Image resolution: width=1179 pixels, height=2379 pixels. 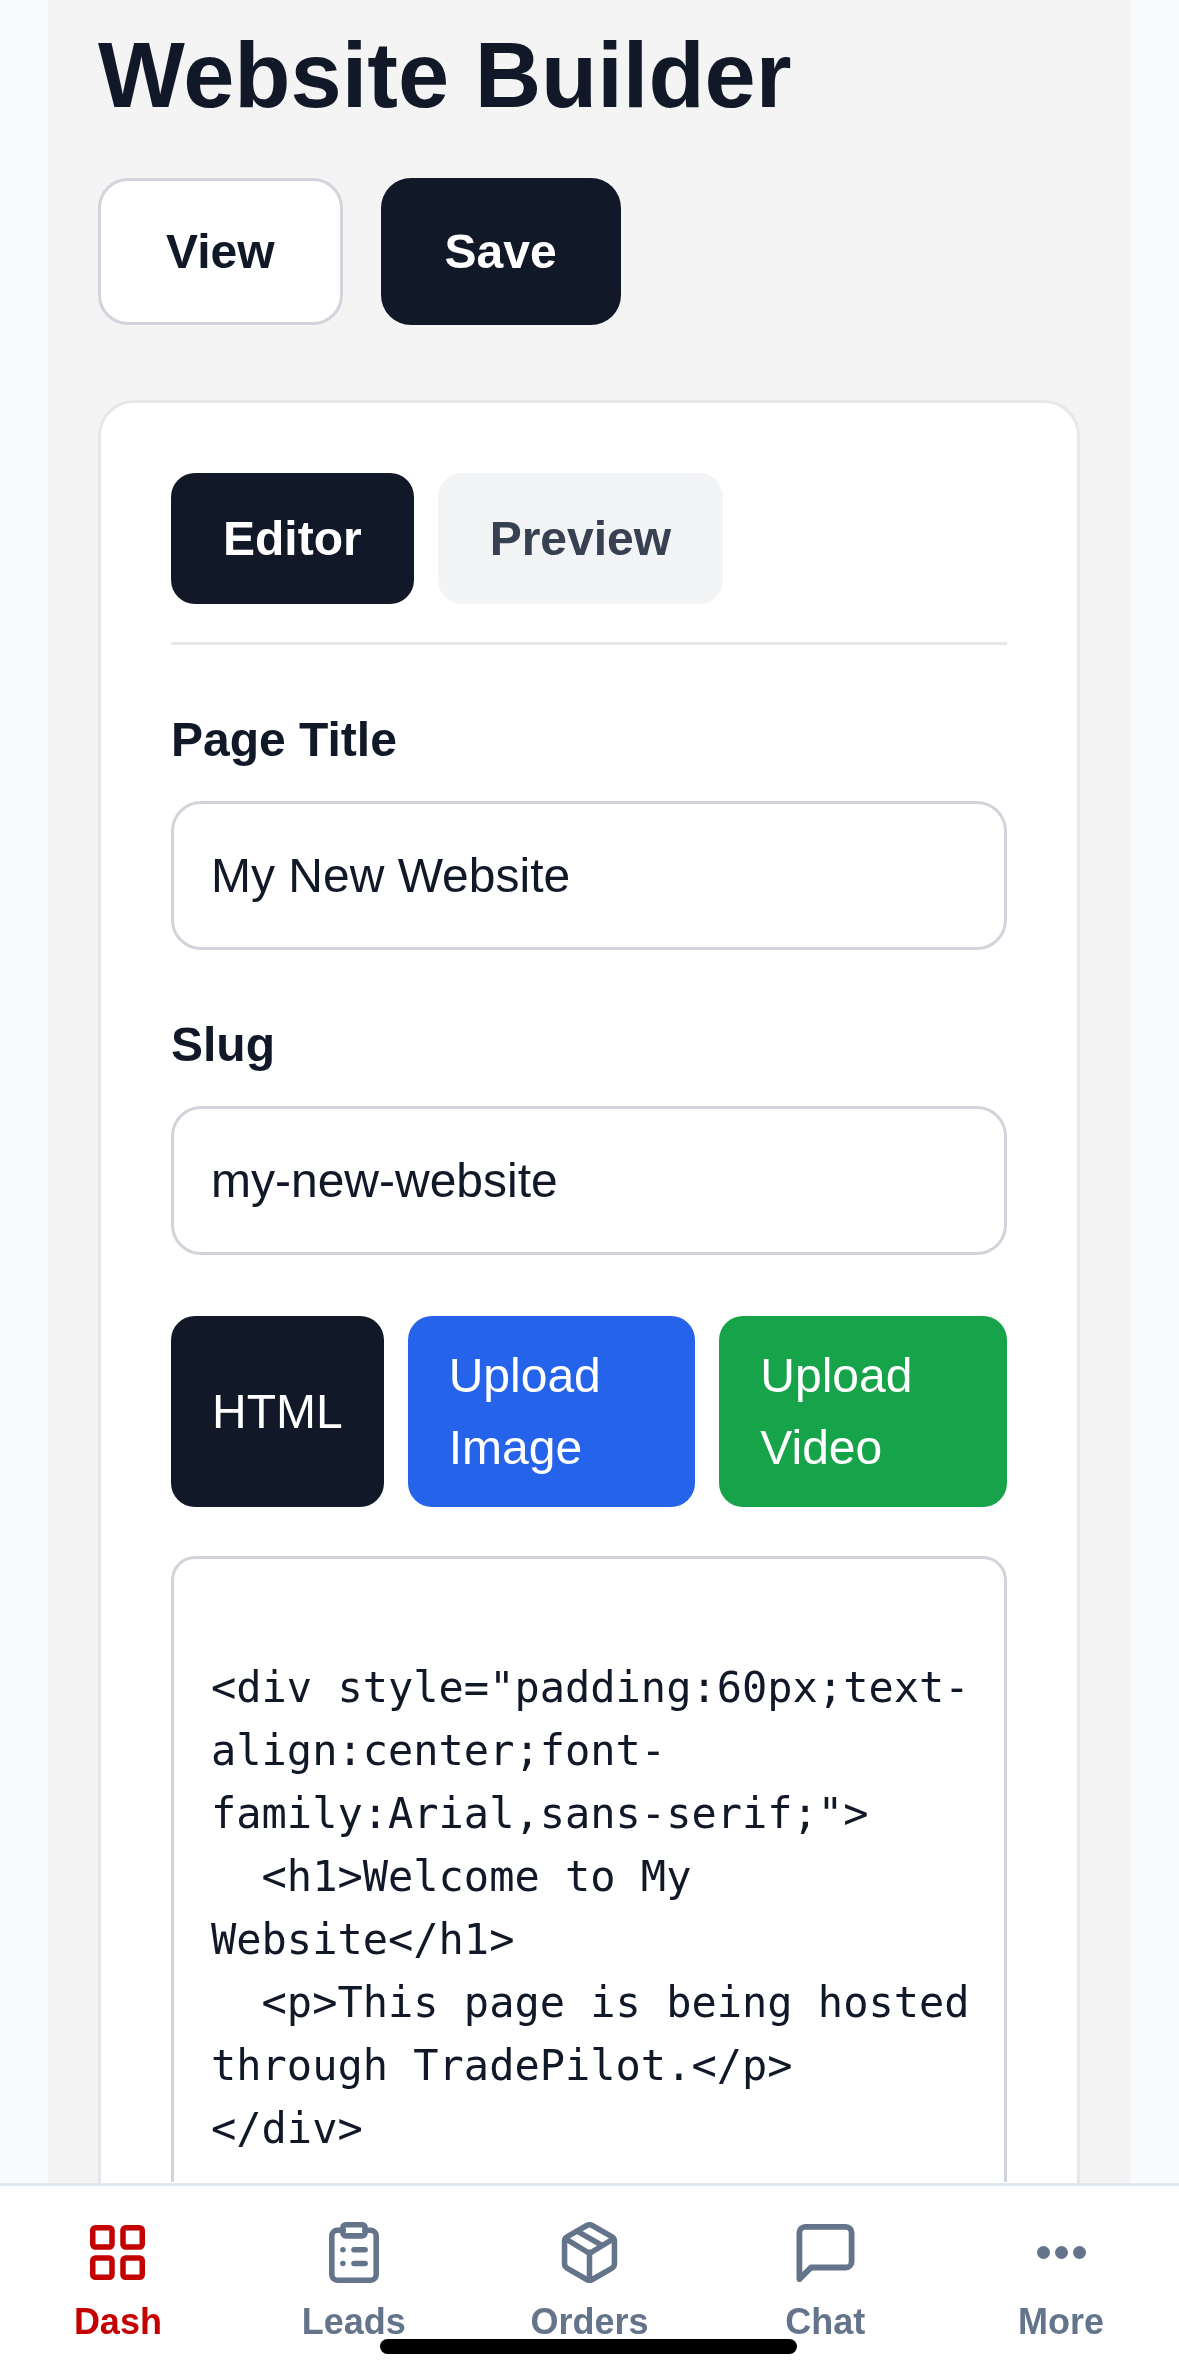 What do you see at coordinates (1061, 2252) in the screenshot?
I see `more-dots-icon` at bounding box center [1061, 2252].